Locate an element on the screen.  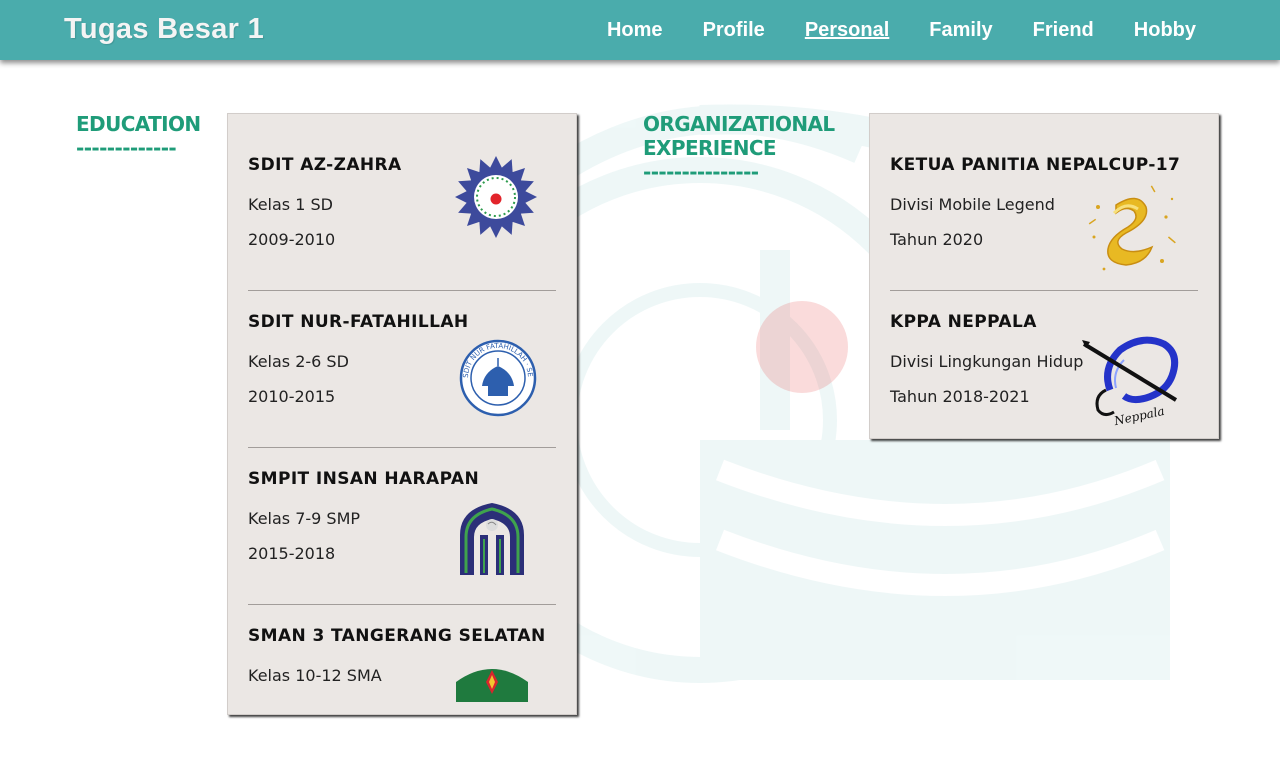
school-years: 2010-2015 is located at coordinates (292, 396).